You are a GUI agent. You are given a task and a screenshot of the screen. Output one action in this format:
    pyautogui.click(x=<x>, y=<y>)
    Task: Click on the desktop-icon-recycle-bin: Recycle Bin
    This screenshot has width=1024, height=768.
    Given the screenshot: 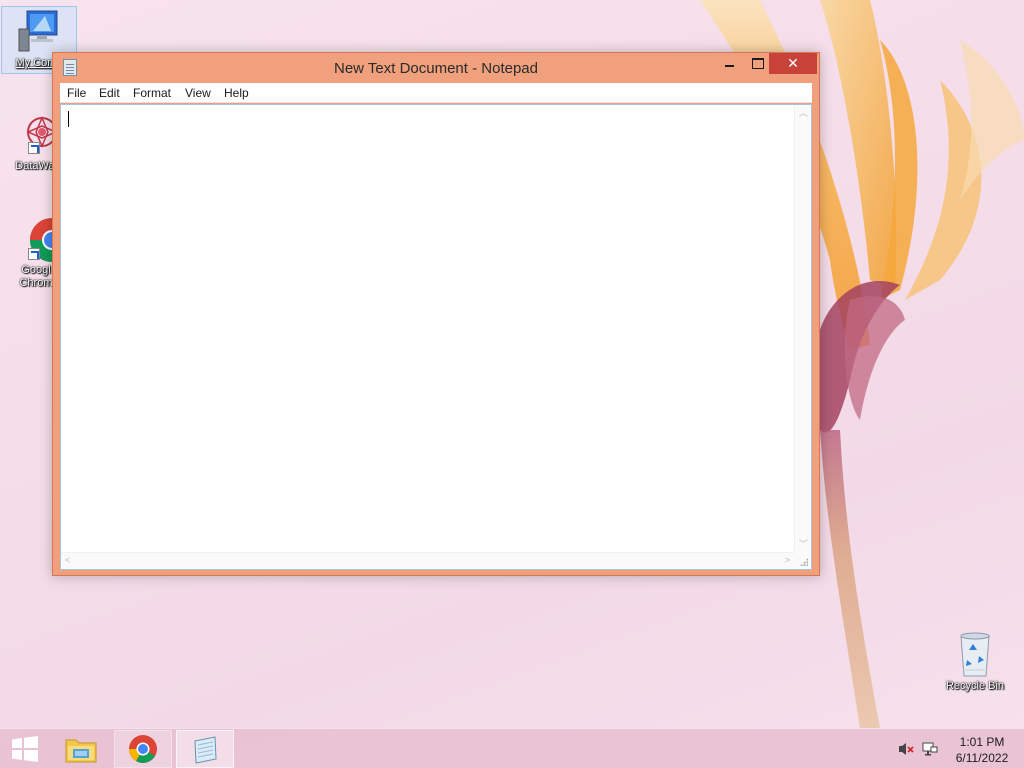 What is the action you would take?
    pyautogui.click(x=975, y=661)
    